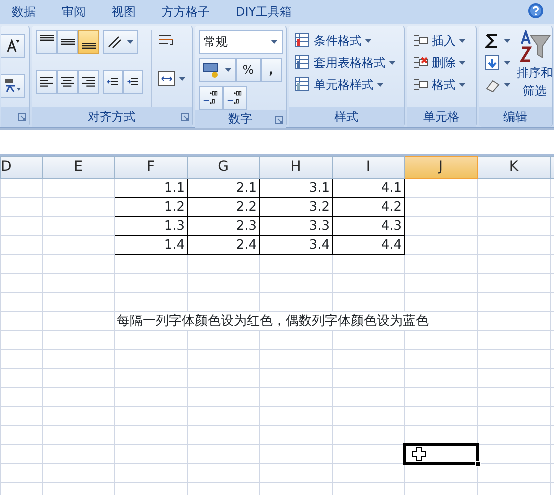  I want to click on angled-text-icon, so click(115, 42).